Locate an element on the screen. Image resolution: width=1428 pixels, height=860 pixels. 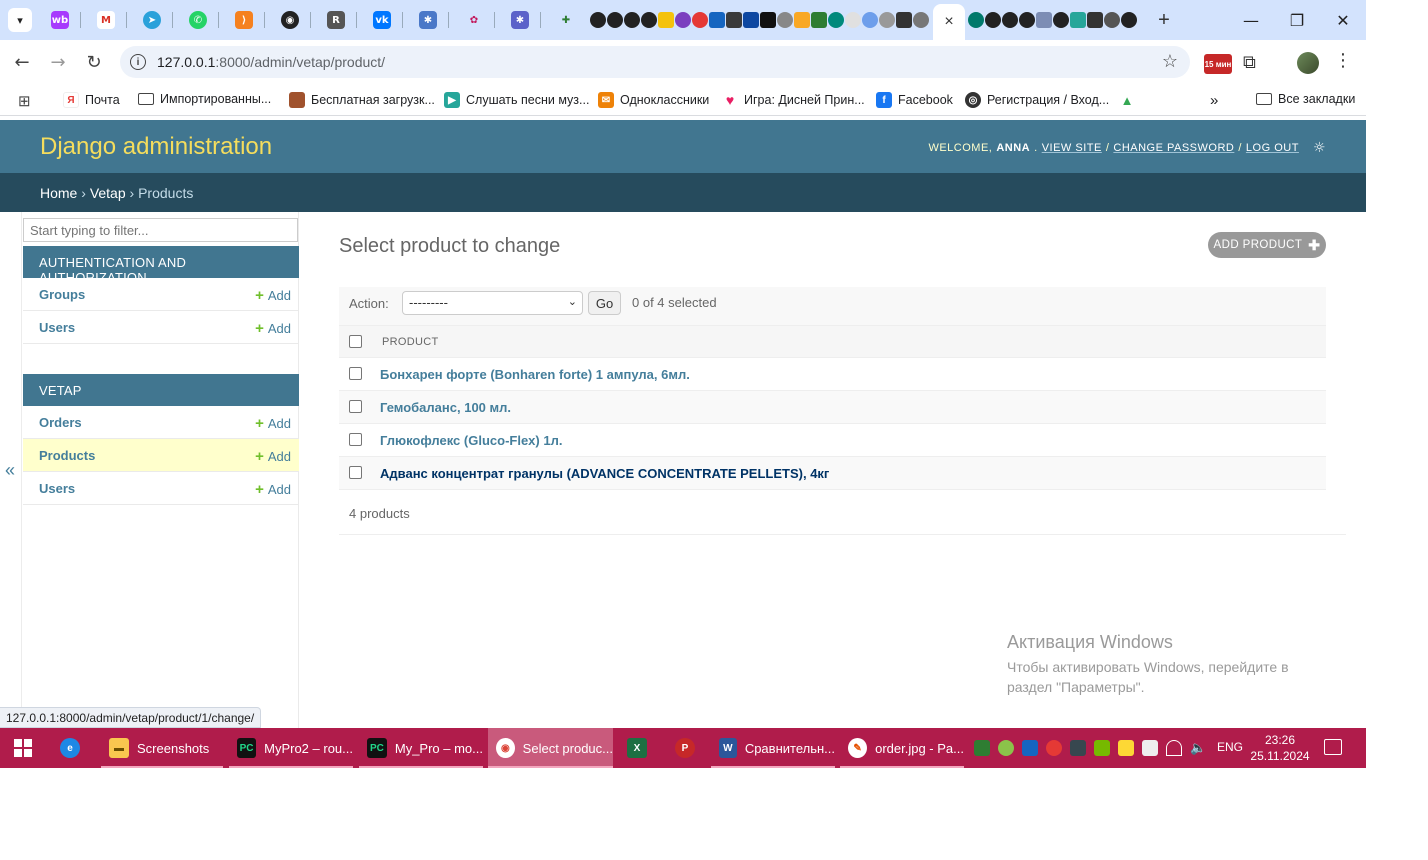
sidebar-item-orders: Orders + Add is located at coordinates (161, 422).